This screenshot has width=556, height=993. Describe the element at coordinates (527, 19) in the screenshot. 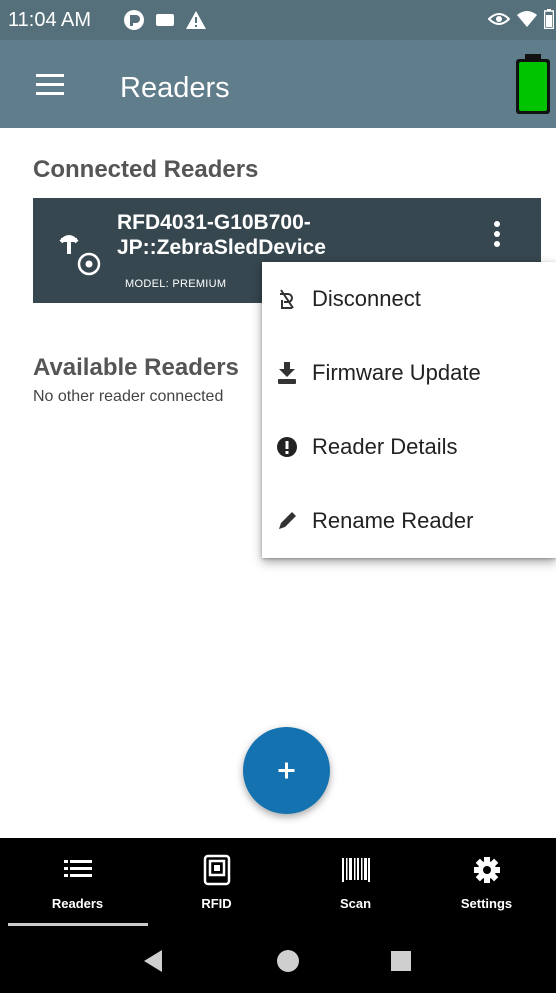

I see `wifi-icon` at that location.